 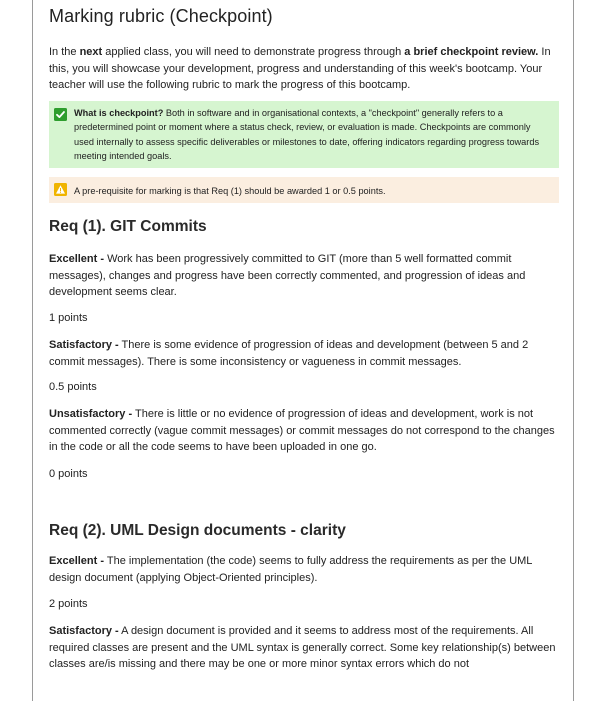 What do you see at coordinates (161, 16) in the screenshot?
I see `page-title: Marking rubric (Checkpoint)` at bounding box center [161, 16].